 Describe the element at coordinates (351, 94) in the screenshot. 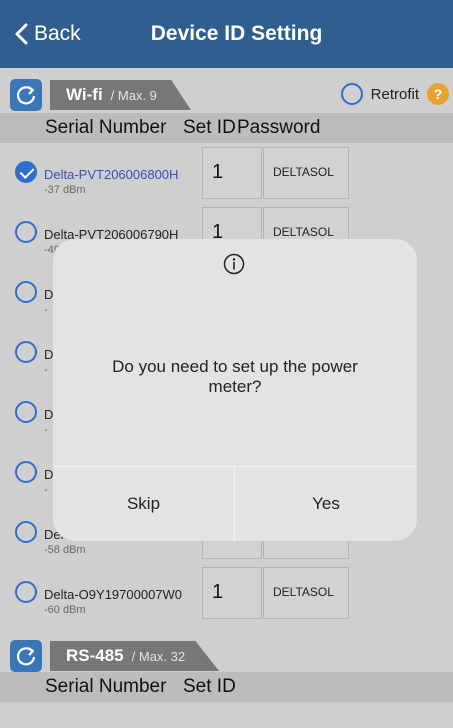

I see `retrofit-radio` at that location.